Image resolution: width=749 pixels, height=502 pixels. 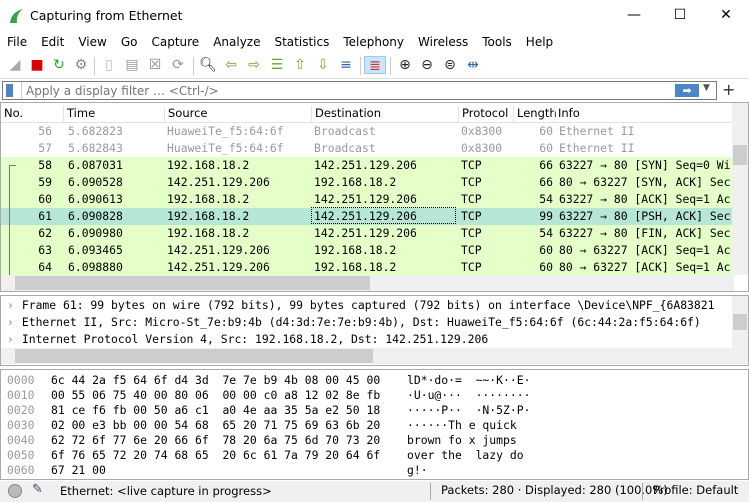 What do you see at coordinates (468, 395) in the screenshot?
I see `byte-ascii: ·U·u@··· ········` at bounding box center [468, 395].